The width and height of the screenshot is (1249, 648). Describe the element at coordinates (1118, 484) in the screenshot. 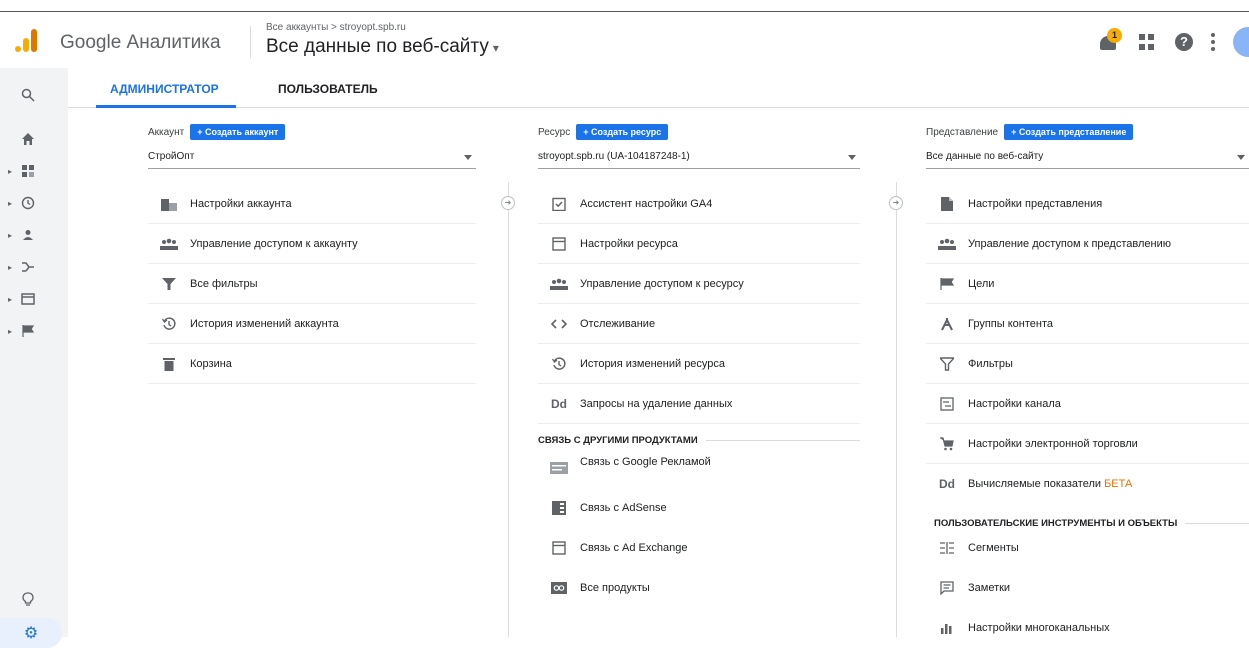

I see `beta-badge: БЕТА` at that location.